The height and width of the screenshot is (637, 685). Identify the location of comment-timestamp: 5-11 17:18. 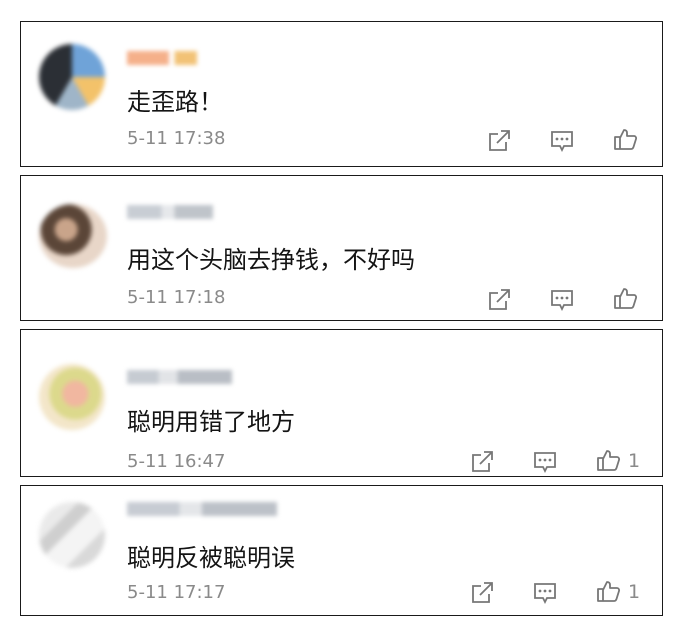
(176, 297).